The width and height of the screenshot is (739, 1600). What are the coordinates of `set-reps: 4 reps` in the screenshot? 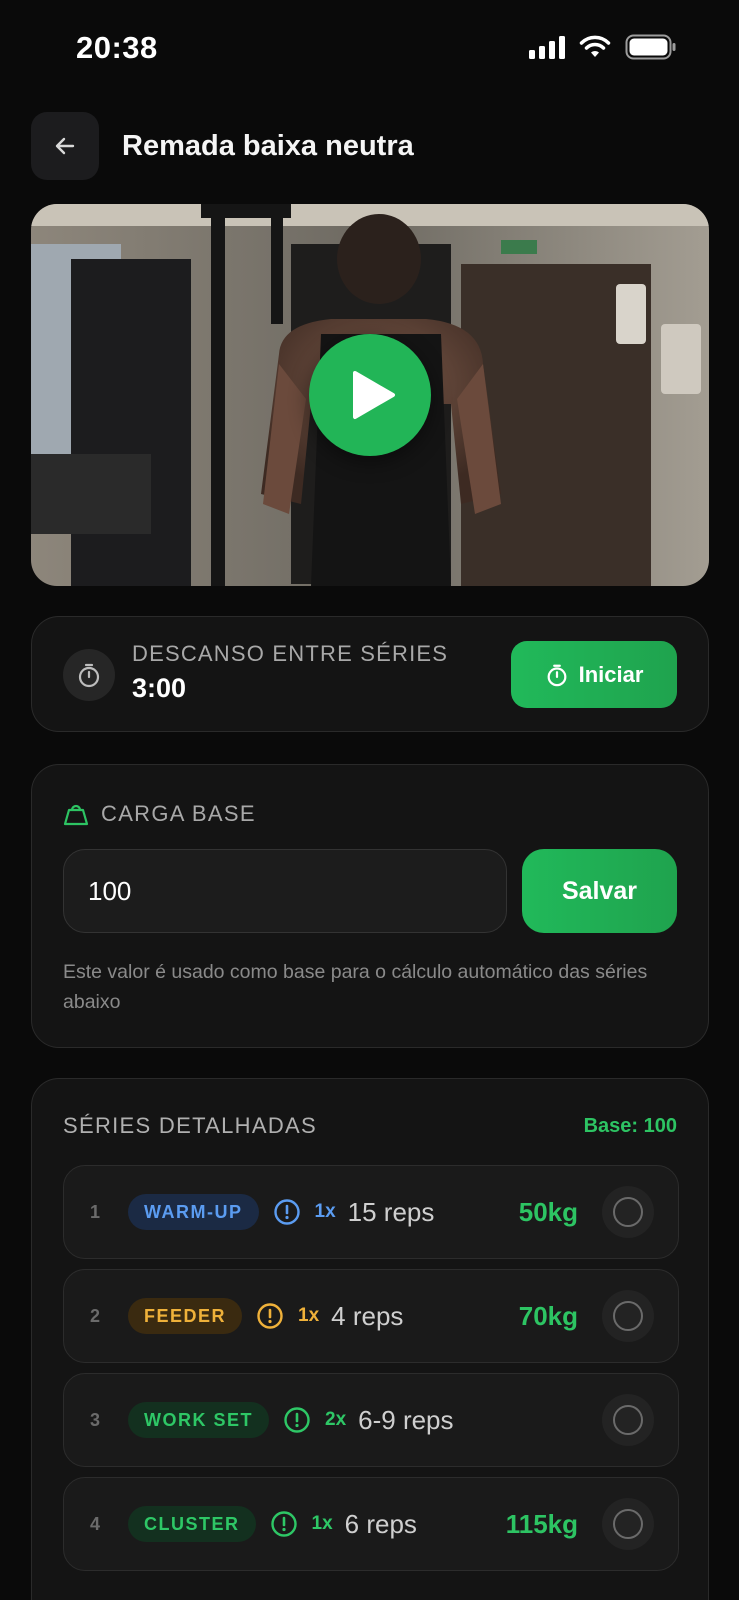 It's located at (367, 1315).